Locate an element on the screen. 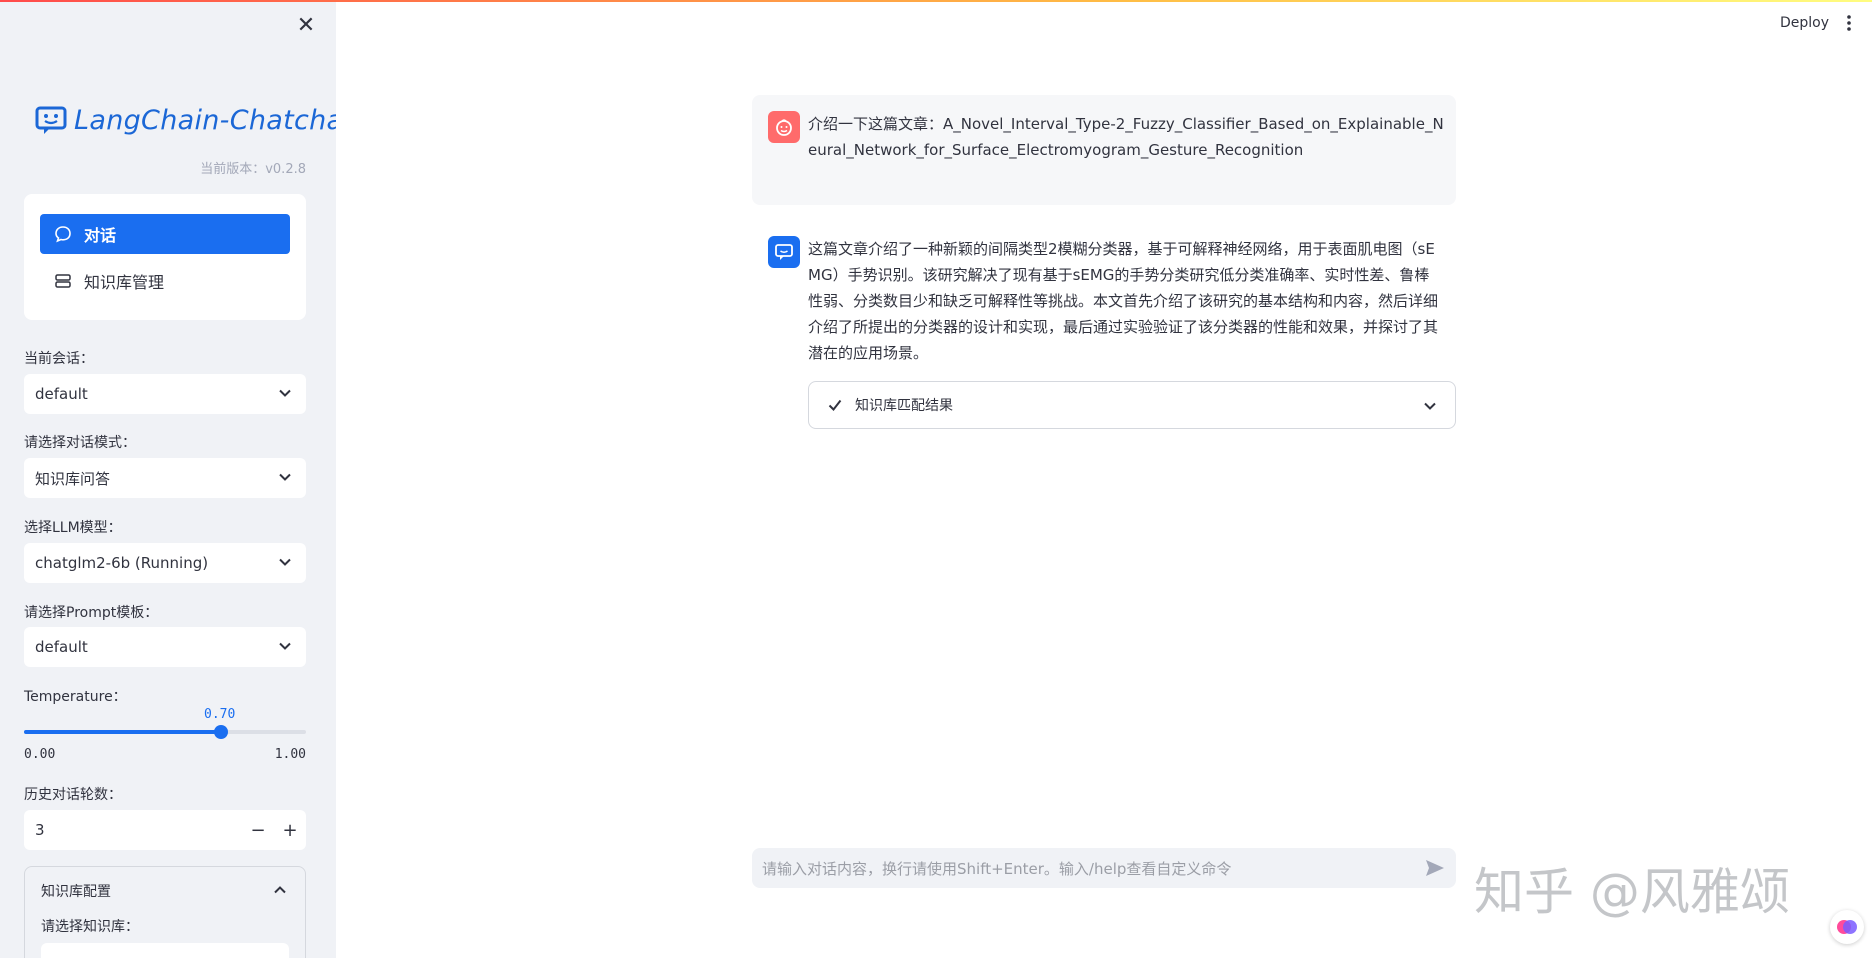  dialog-mode-select: 知识库问答 is located at coordinates (165, 478).